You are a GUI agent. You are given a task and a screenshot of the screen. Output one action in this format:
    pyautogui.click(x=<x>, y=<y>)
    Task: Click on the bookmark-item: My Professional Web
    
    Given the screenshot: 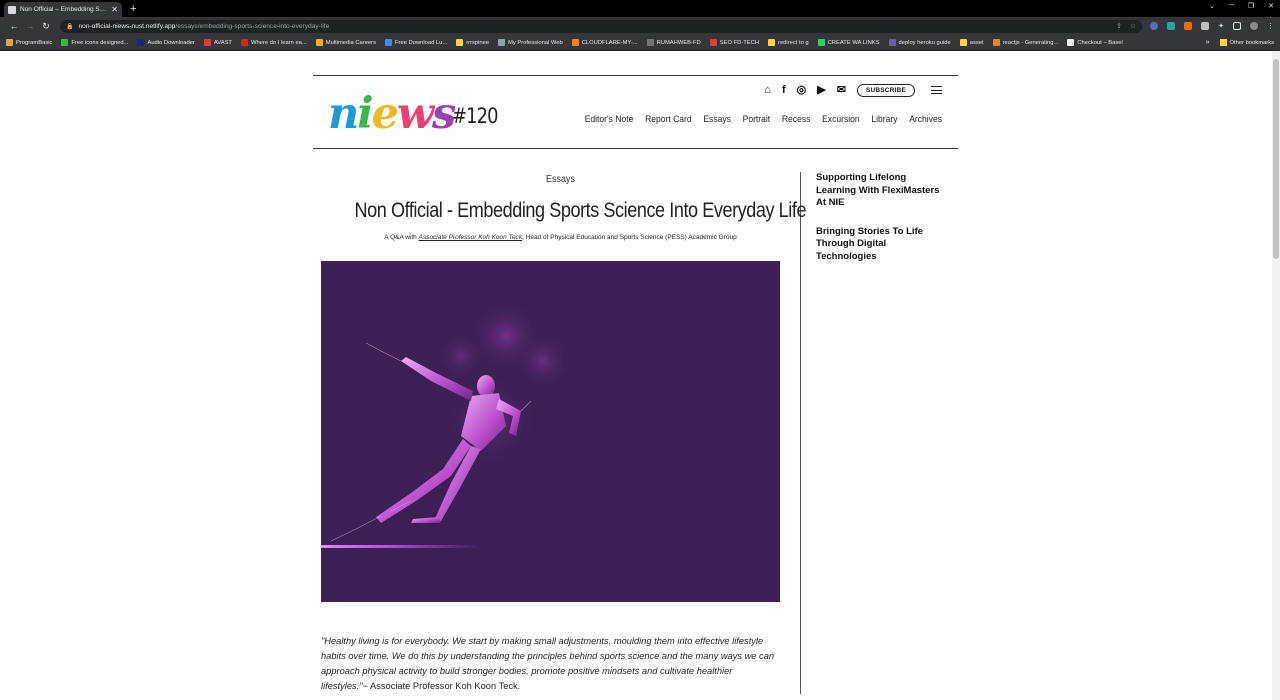 What is the action you would take?
    pyautogui.click(x=530, y=42)
    